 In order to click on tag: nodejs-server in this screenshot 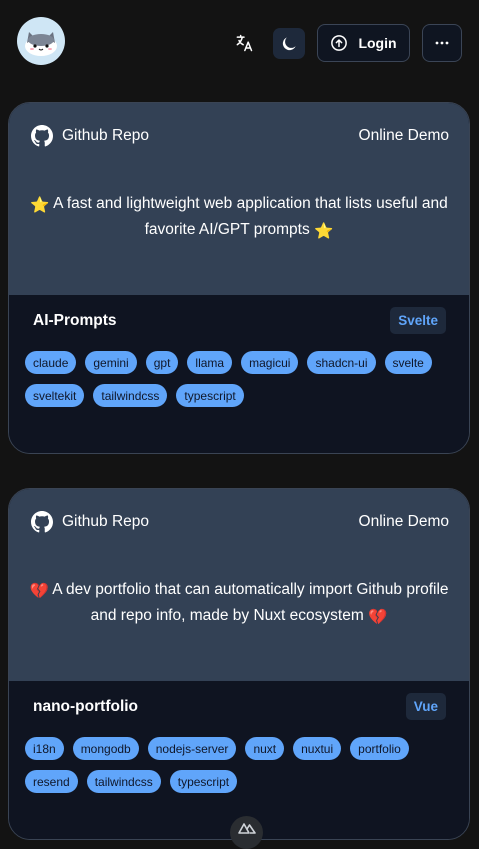, I will do `click(192, 748)`.